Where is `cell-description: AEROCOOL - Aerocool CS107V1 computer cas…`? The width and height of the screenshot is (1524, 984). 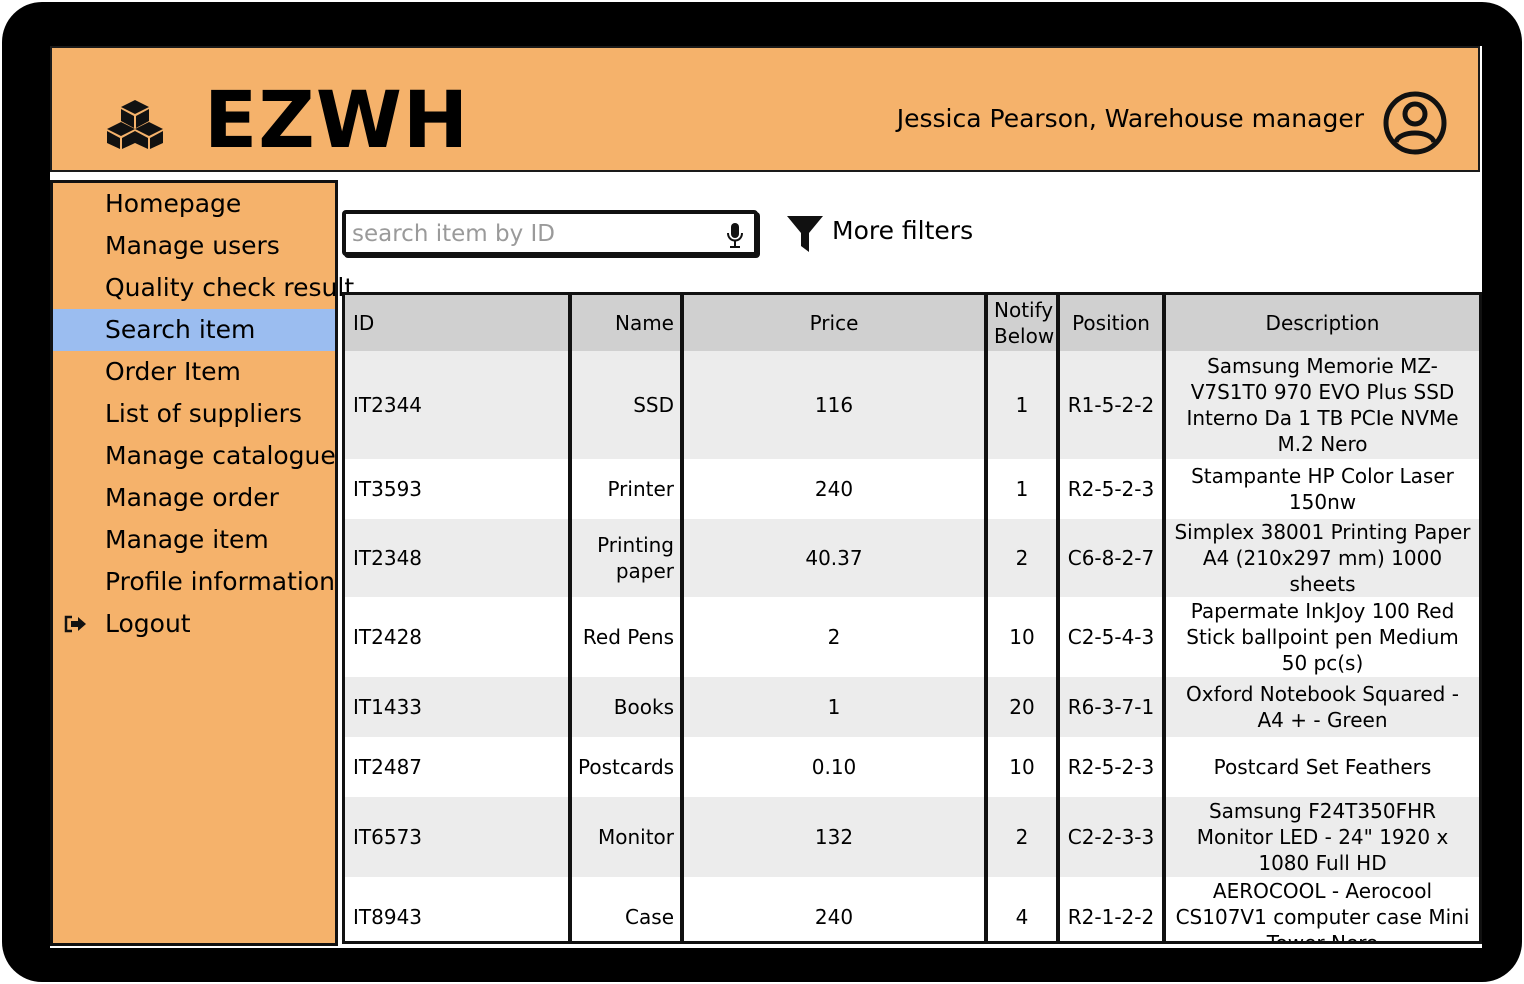 cell-description: AEROCOOL - Aerocool CS107V1 computer cas… is located at coordinates (1321, 909).